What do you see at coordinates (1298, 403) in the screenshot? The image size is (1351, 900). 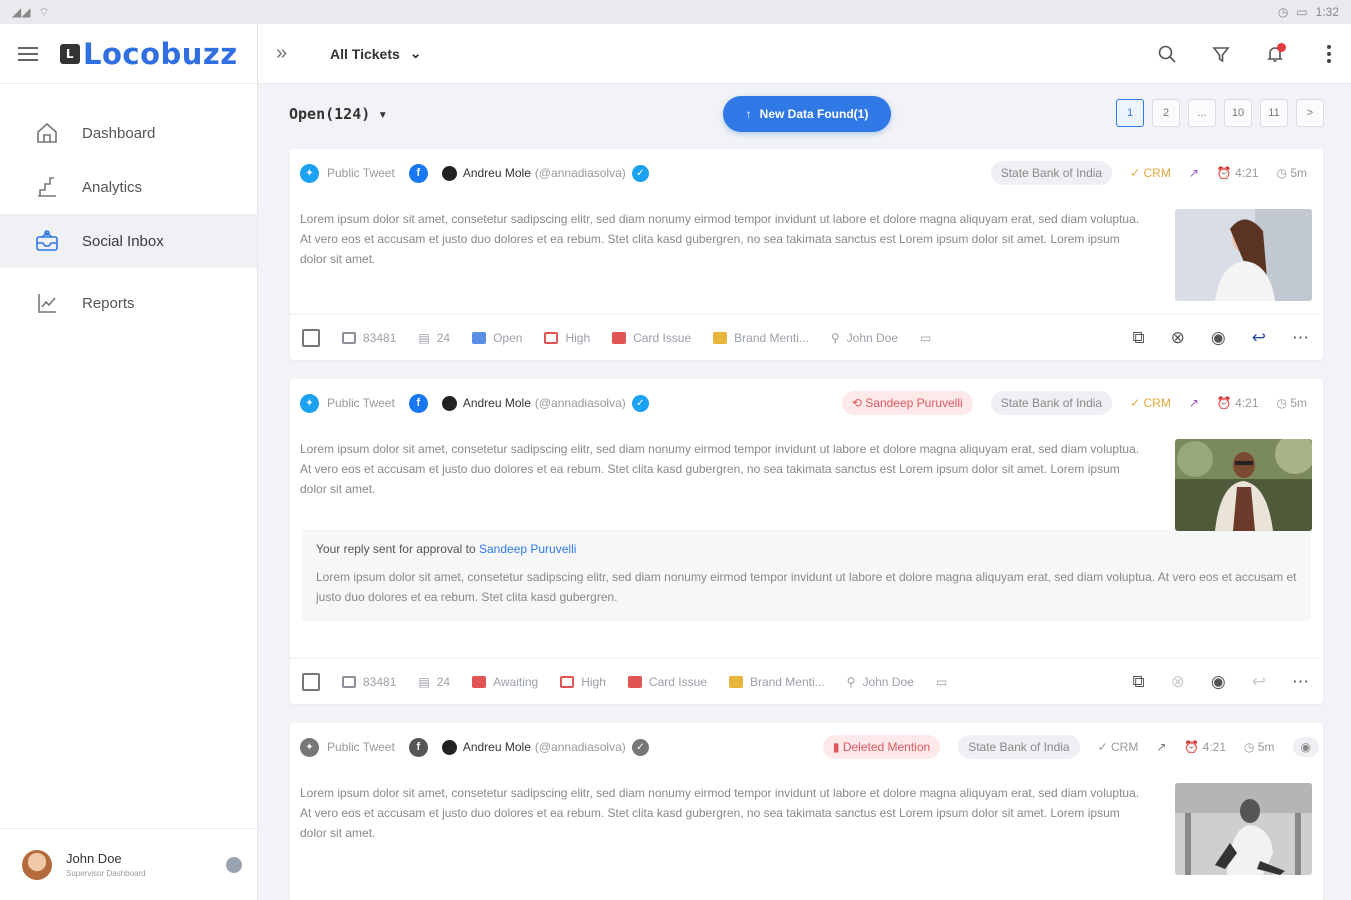 I see `age-label: 5m` at bounding box center [1298, 403].